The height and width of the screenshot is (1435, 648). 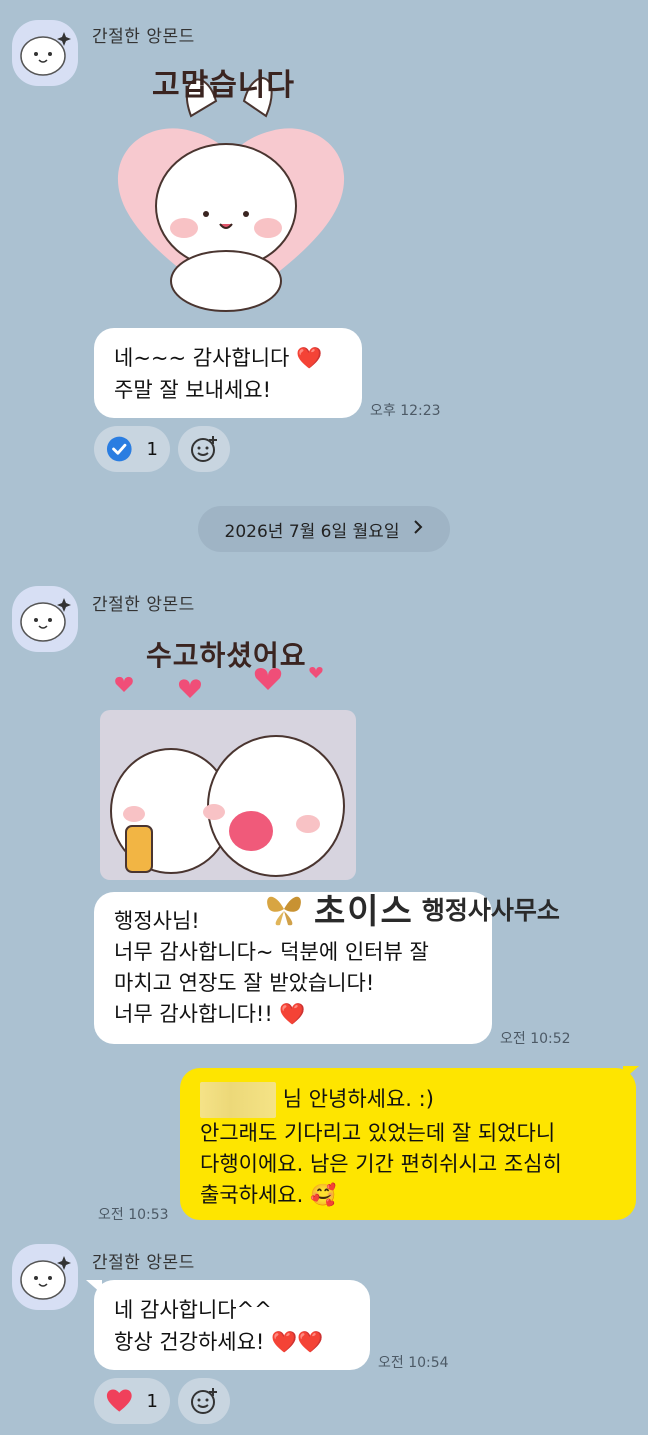 What do you see at coordinates (133, 1215) in the screenshot?
I see `message-time: 오전 10:53` at bounding box center [133, 1215].